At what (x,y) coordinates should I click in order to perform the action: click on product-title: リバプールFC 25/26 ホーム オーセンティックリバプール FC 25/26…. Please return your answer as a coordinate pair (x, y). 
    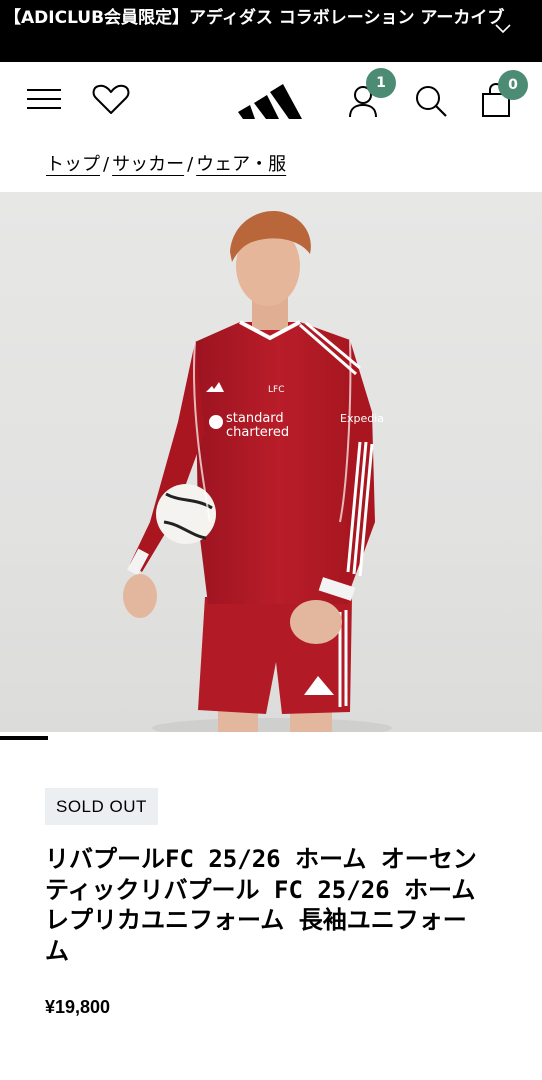
    Looking at the image, I should click on (261, 905).